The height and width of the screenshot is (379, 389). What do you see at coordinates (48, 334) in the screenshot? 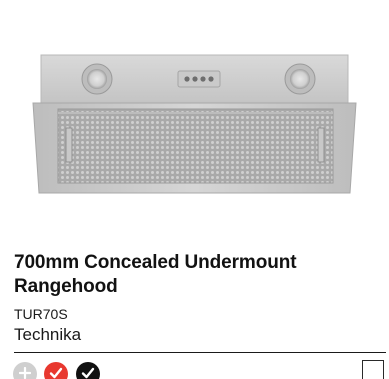
I see `product-brand: Technika` at bounding box center [48, 334].